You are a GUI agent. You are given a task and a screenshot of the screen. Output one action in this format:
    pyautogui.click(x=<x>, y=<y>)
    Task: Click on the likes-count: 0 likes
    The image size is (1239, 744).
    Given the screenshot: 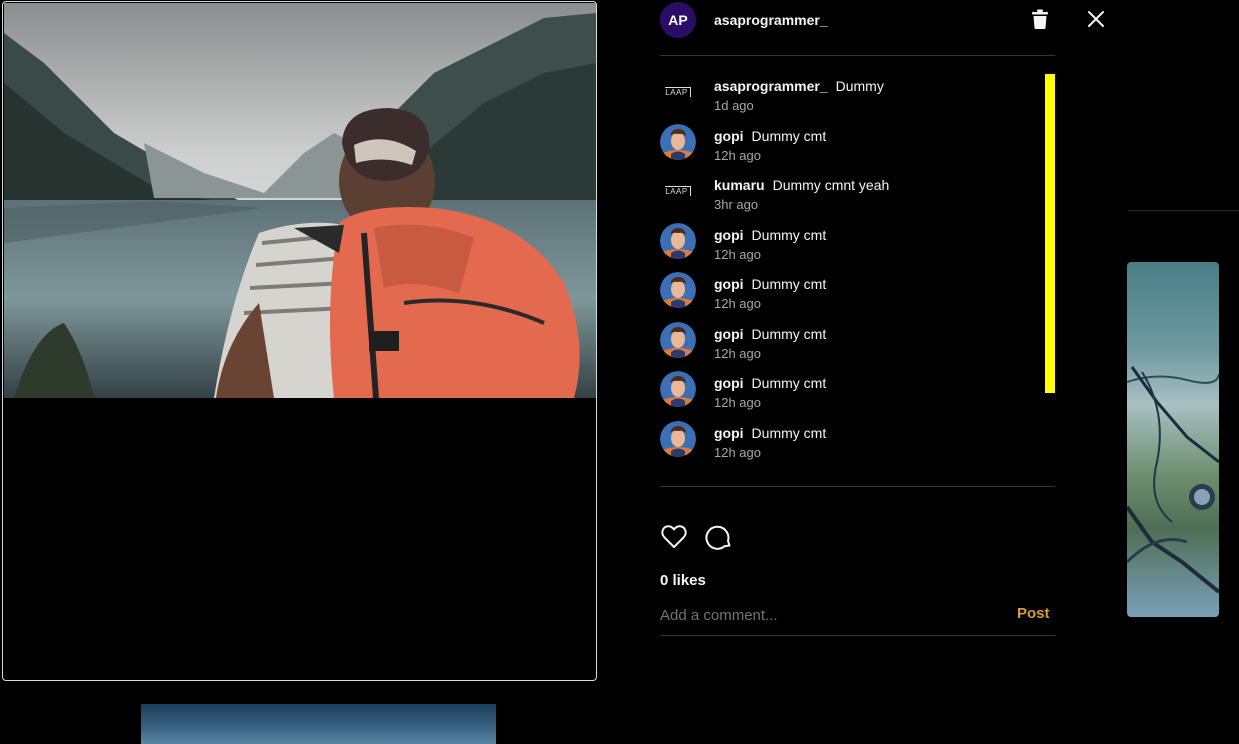 What is the action you would take?
    pyautogui.click(x=683, y=580)
    